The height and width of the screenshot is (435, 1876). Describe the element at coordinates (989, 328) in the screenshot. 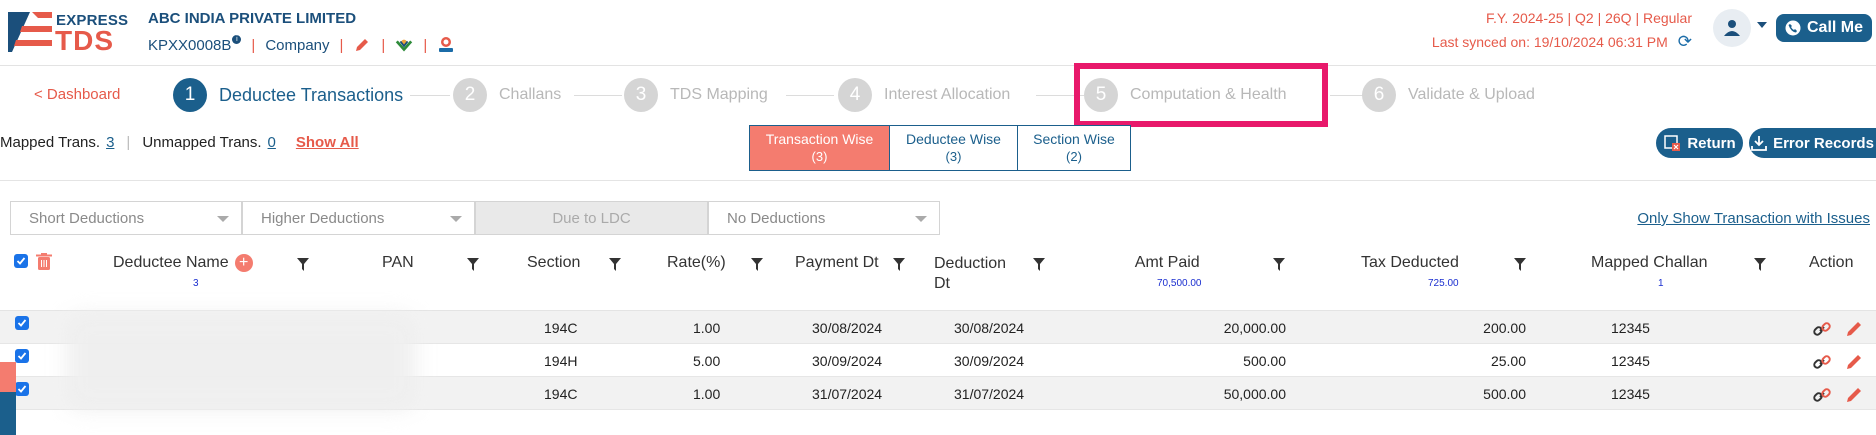

I see `cell-deduction-dt: 30/08/2024` at that location.